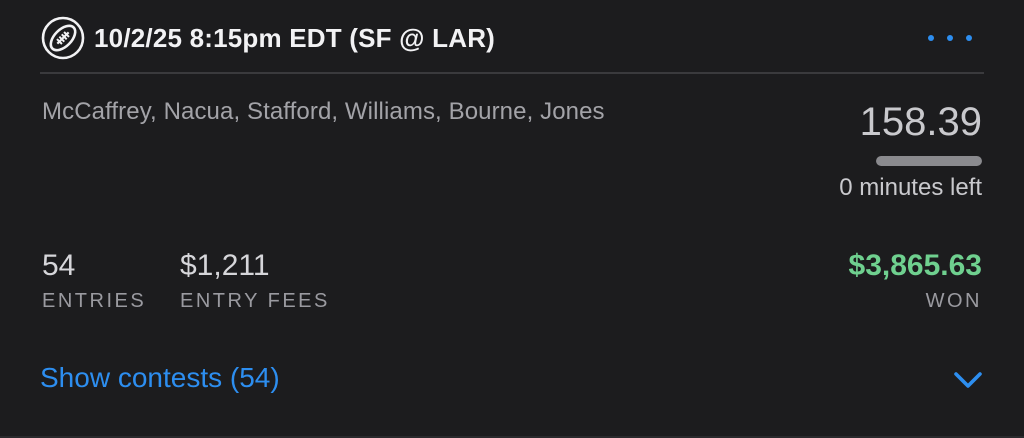 The image size is (1024, 438). What do you see at coordinates (160, 378) in the screenshot?
I see `show-contests-link: Show contests (54)` at bounding box center [160, 378].